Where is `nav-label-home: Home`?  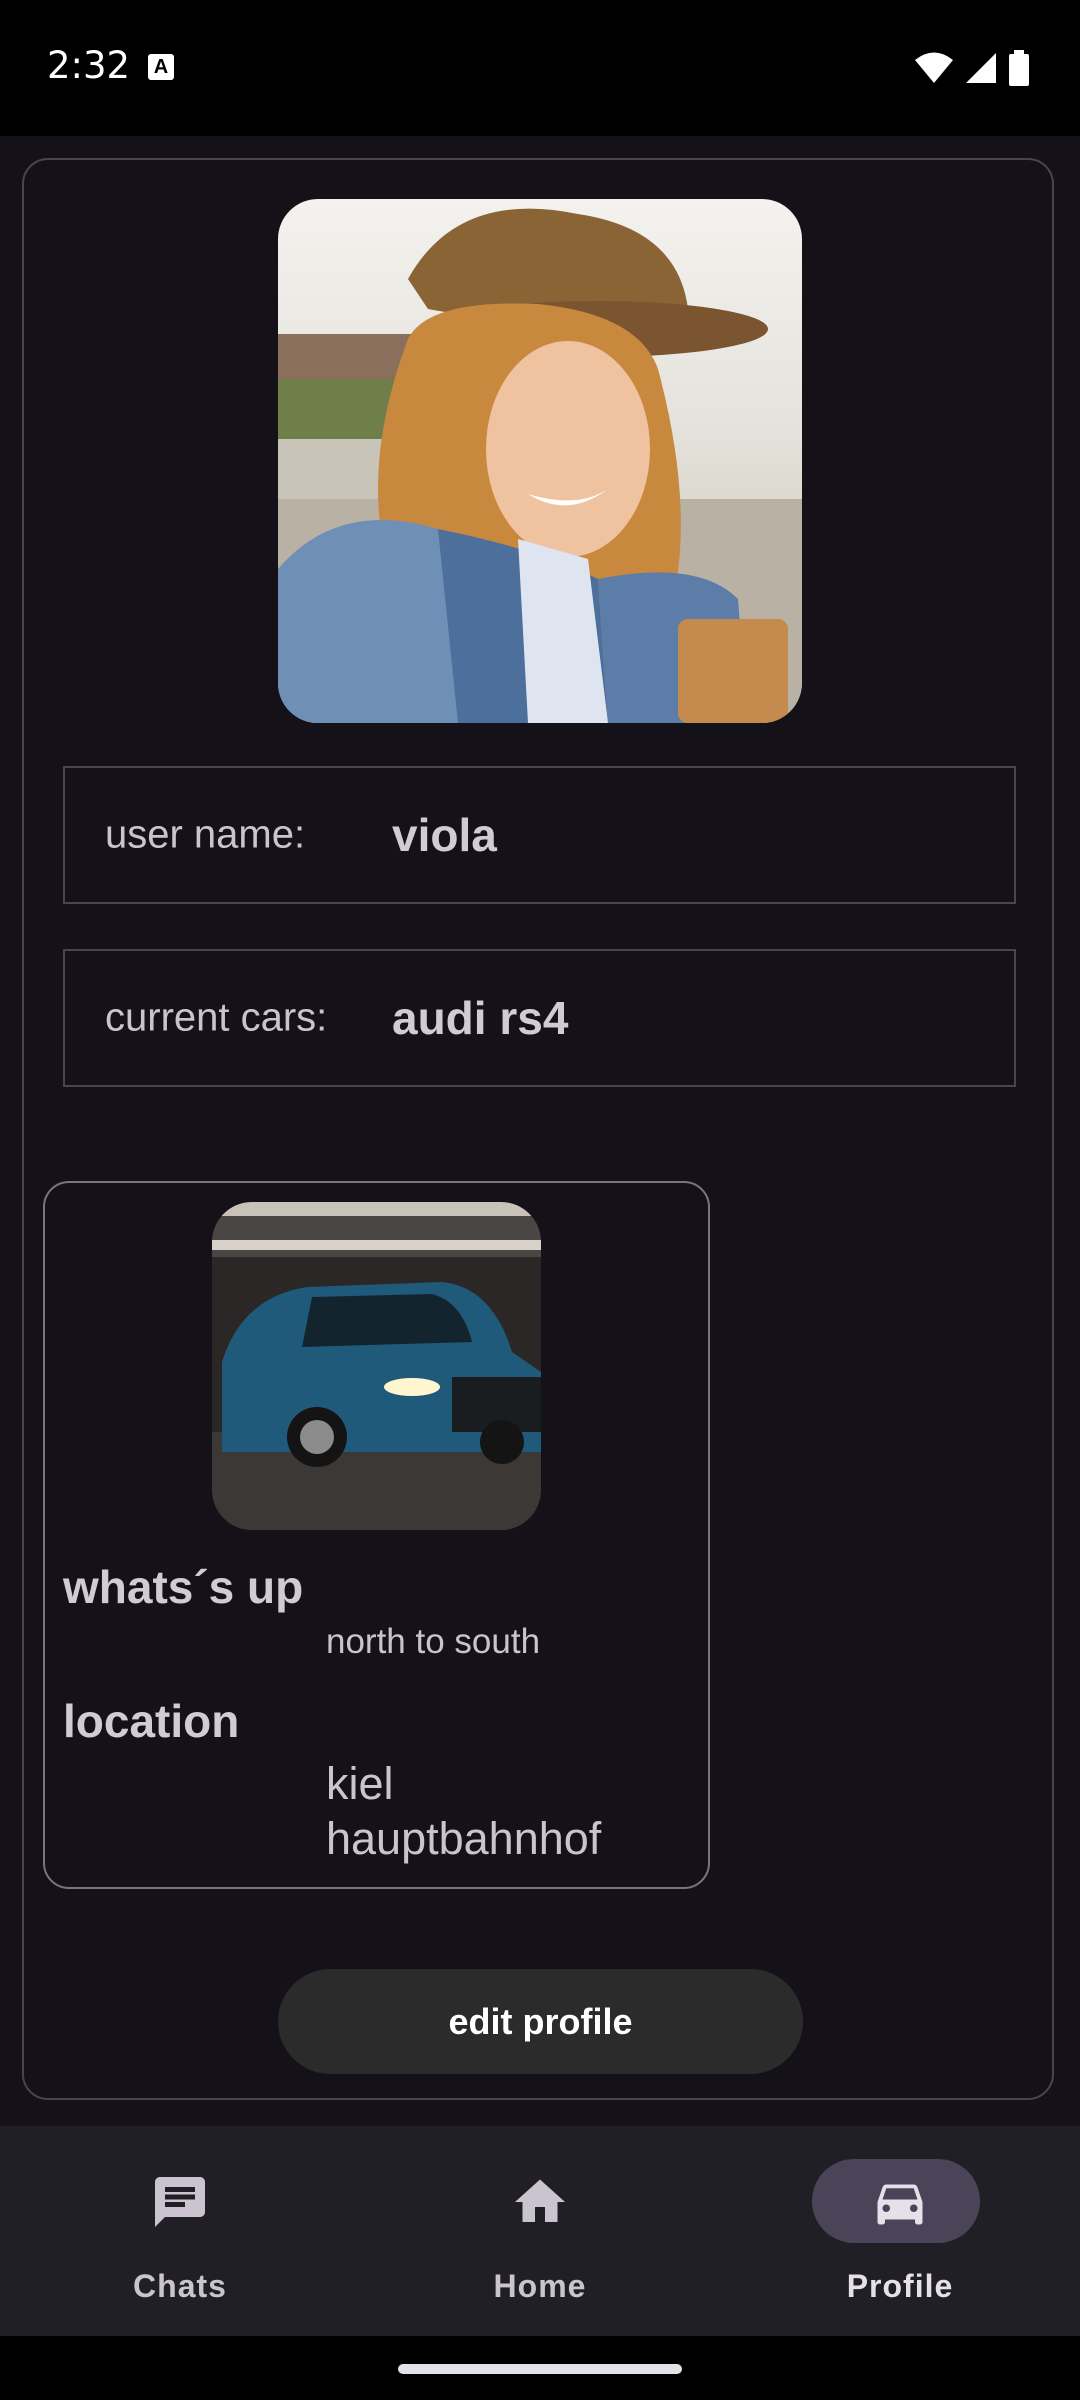 nav-label-home: Home is located at coordinates (540, 2286).